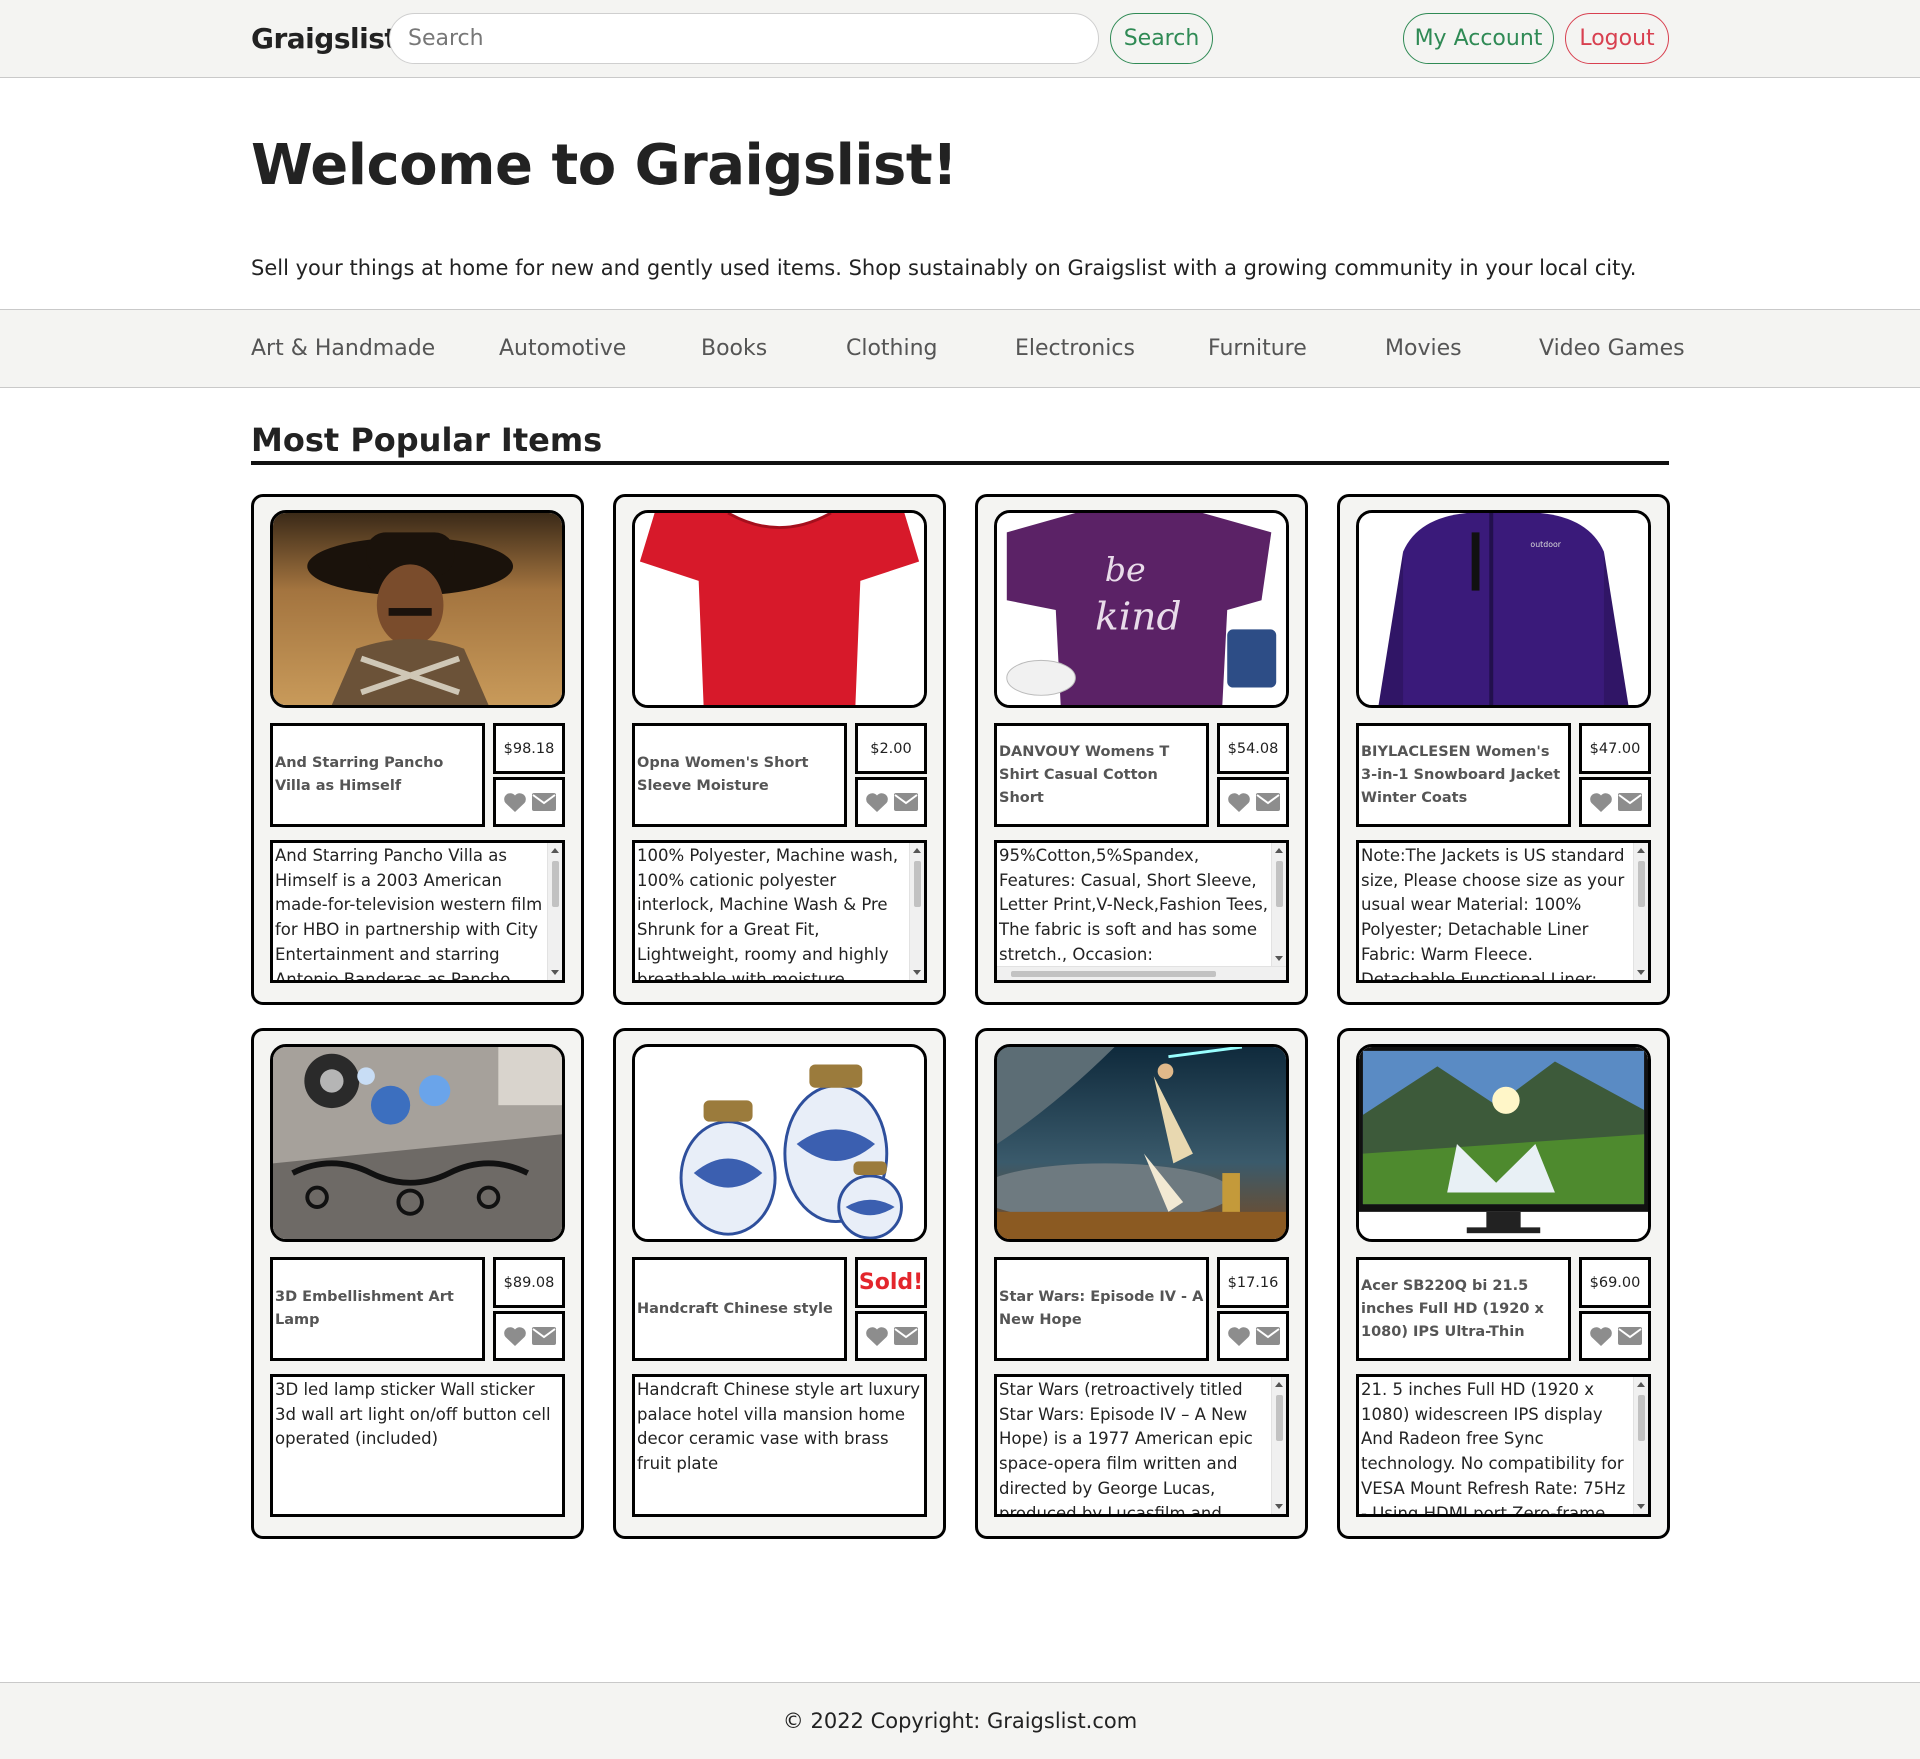  Describe the element at coordinates (1615, 748) in the screenshot. I see `item-price: $47.00` at that location.